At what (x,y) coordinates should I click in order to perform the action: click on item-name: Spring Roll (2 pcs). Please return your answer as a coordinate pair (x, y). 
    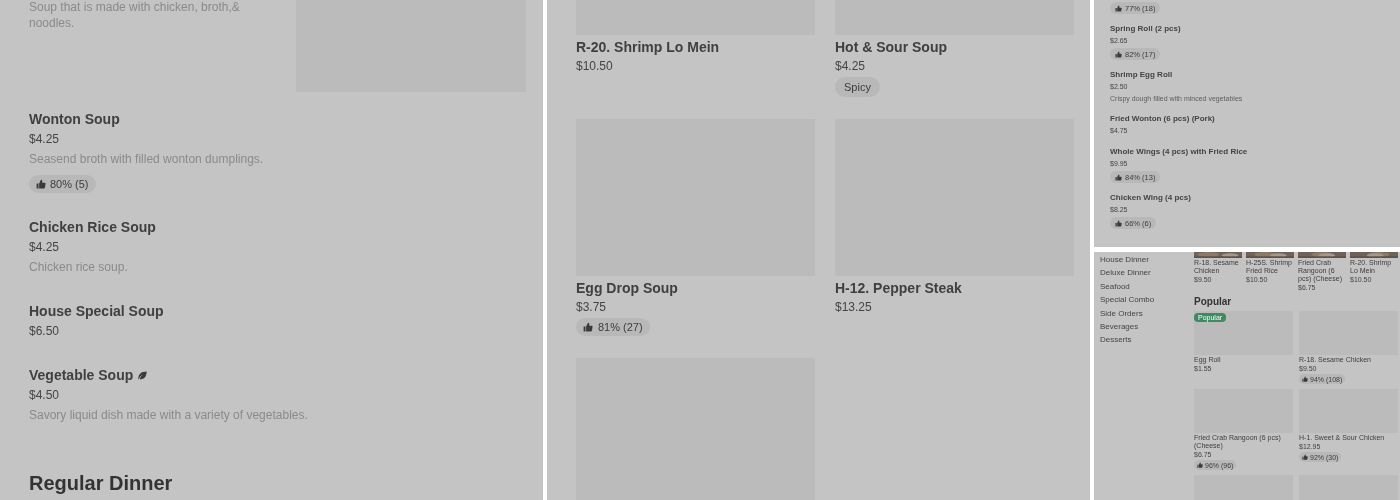
    Looking at the image, I should click on (1146, 29).